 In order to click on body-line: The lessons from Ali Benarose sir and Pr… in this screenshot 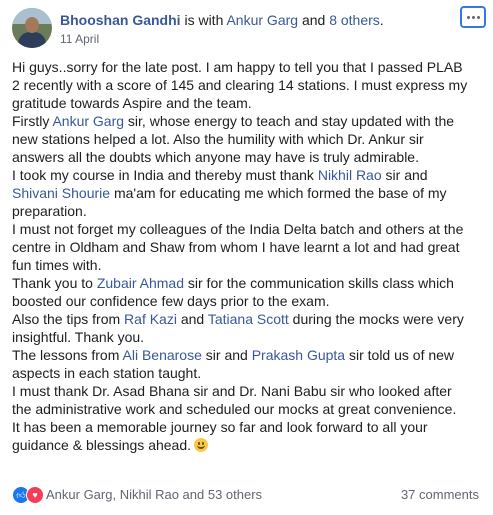, I will do `click(233, 355)`.